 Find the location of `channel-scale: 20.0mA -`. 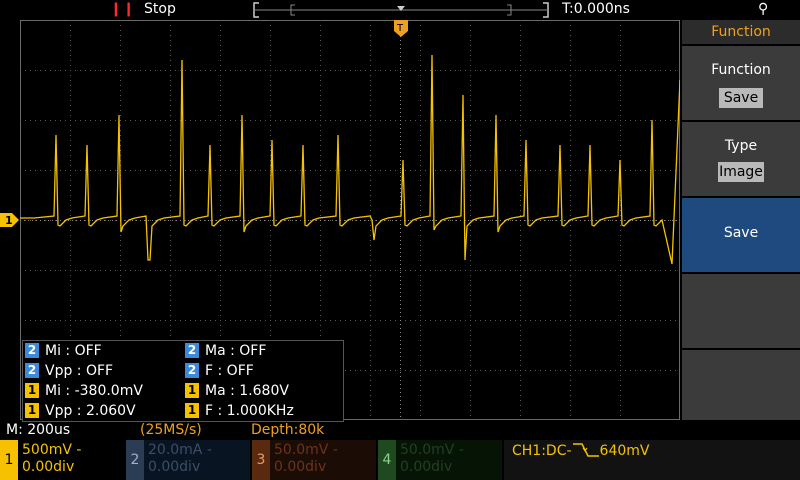

channel-scale: 20.0mA - is located at coordinates (180, 450).